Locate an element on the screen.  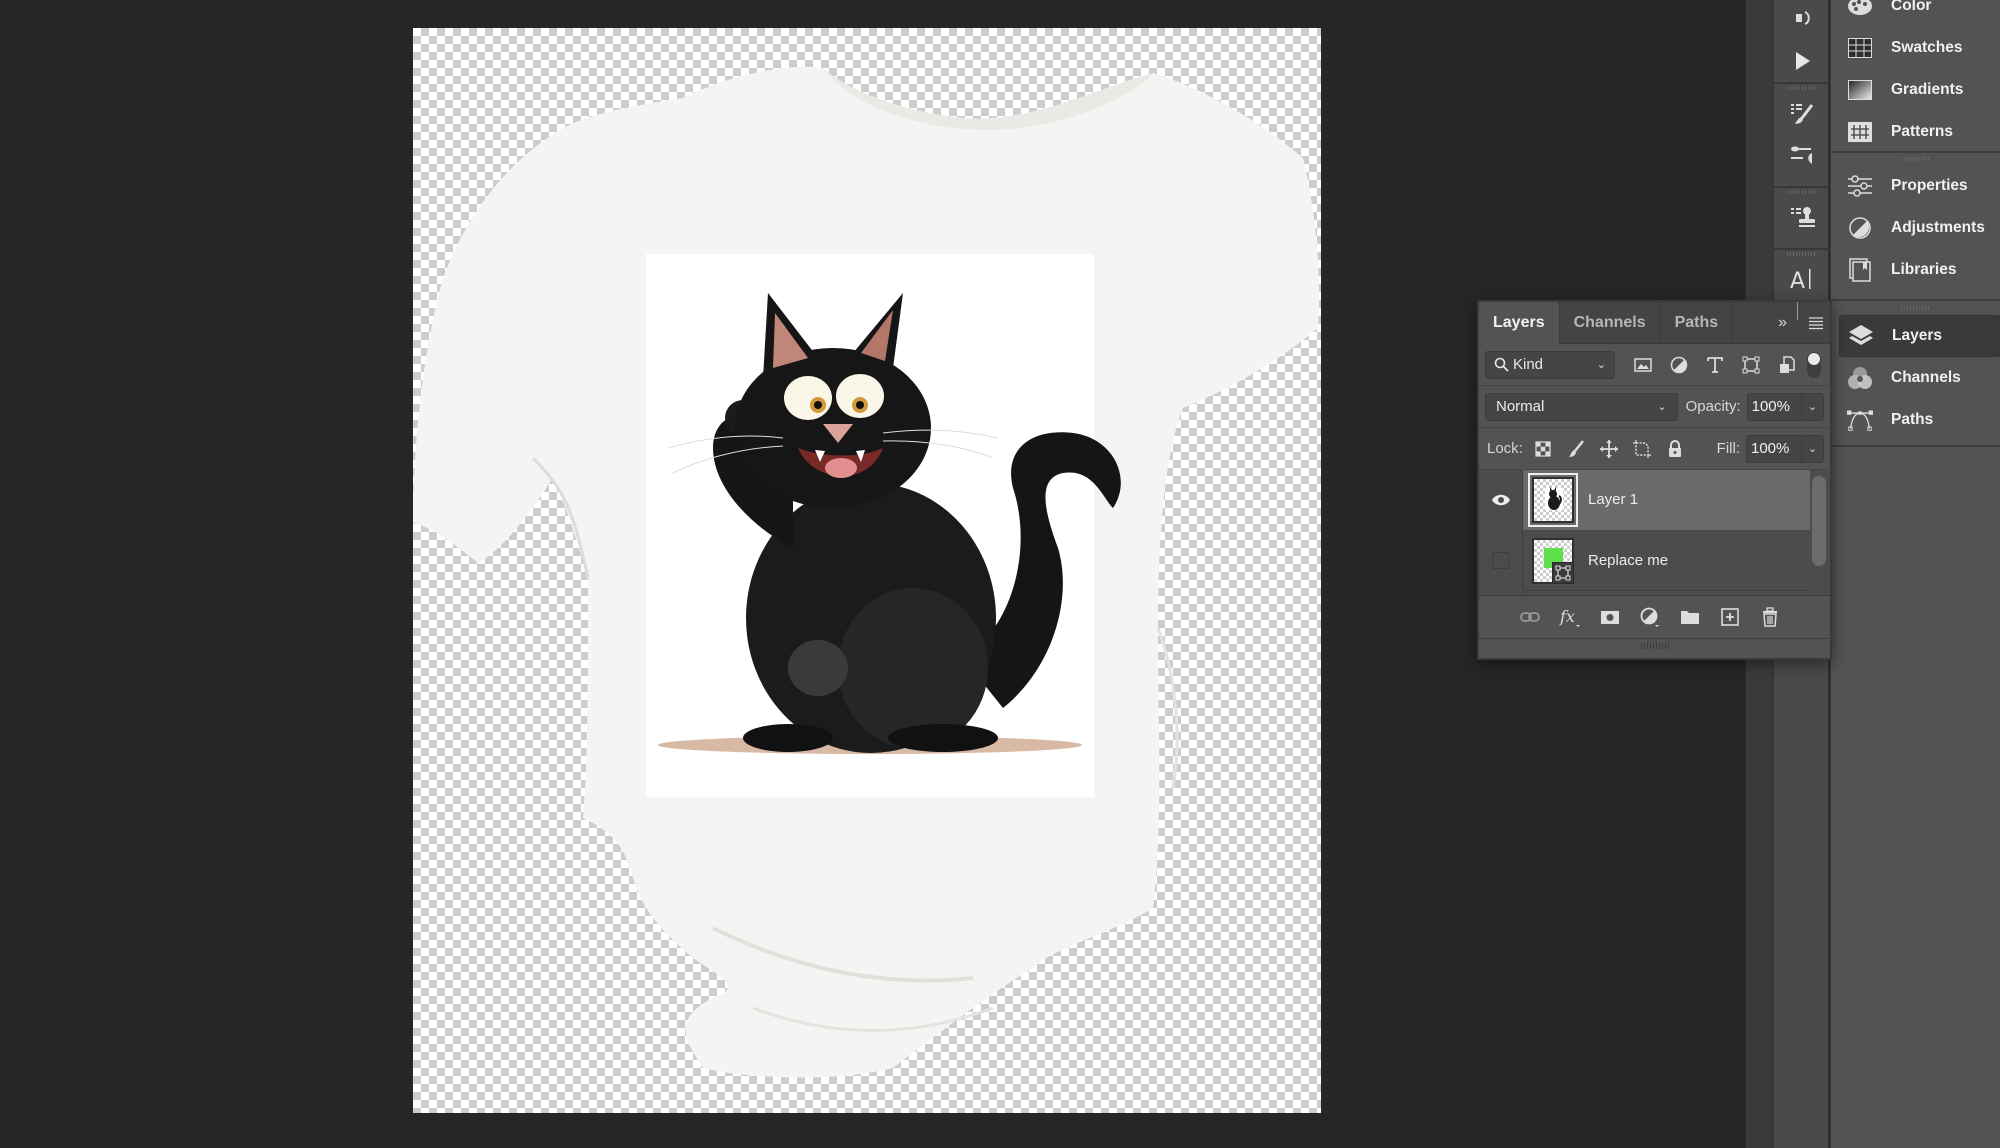
lock-icon is located at coordinates (1675, 448).